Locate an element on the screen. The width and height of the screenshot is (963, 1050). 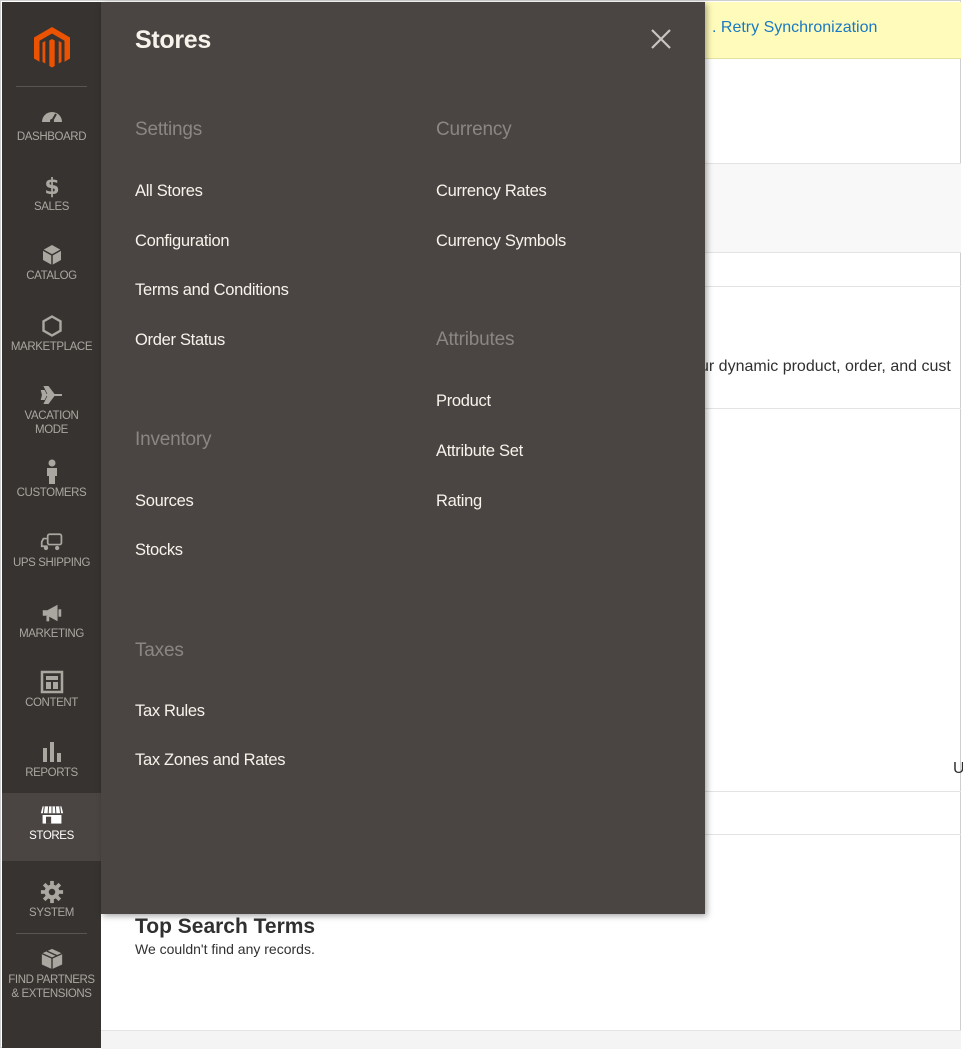
nav-label: SYSTEM is located at coordinates (51, 913).